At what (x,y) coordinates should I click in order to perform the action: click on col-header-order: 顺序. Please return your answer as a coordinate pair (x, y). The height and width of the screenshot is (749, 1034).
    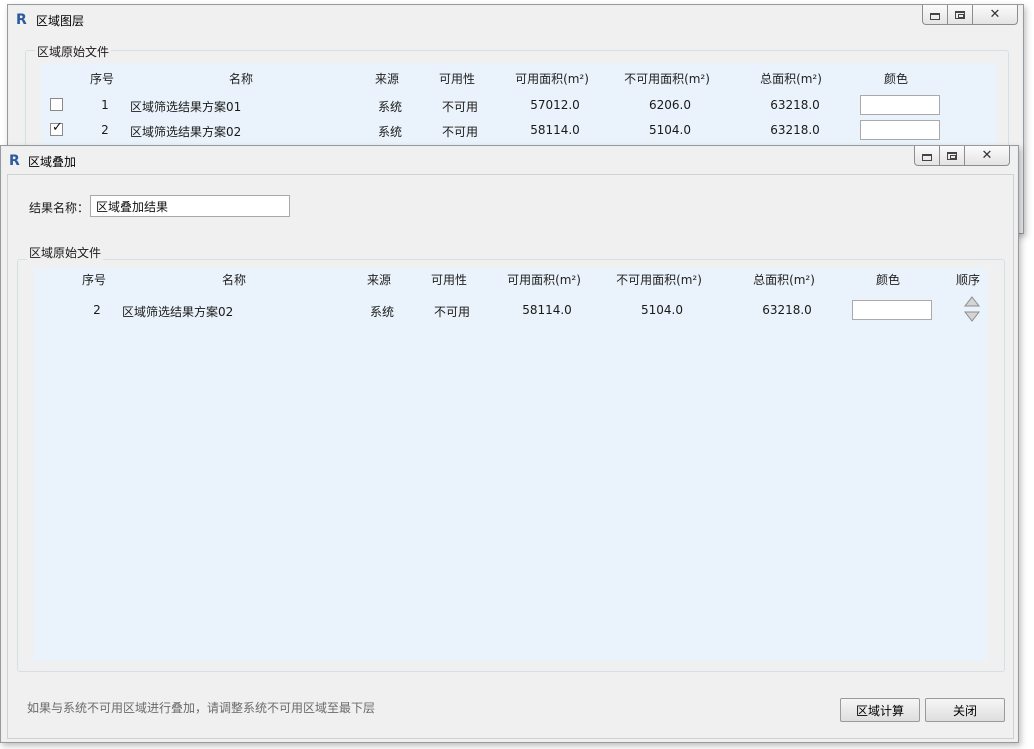
    Looking at the image, I should click on (968, 280).